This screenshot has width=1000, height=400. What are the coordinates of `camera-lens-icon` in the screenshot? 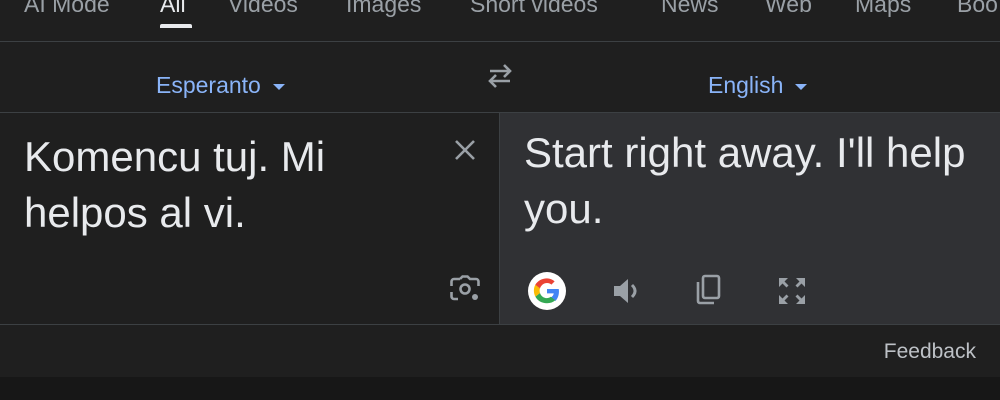 It's located at (465, 289).